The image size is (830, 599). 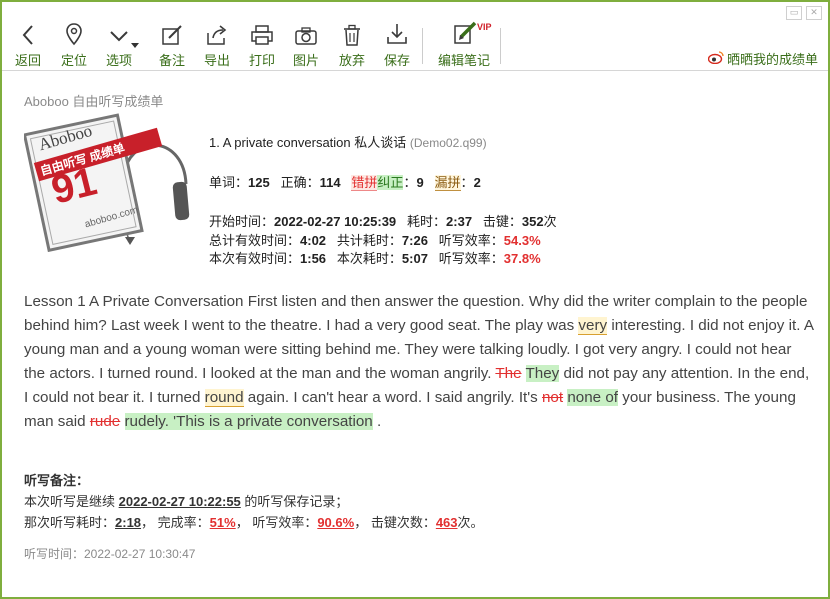 What do you see at coordinates (28, 33) in the screenshot?
I see `back-icon` at bounding box center [28, 33].